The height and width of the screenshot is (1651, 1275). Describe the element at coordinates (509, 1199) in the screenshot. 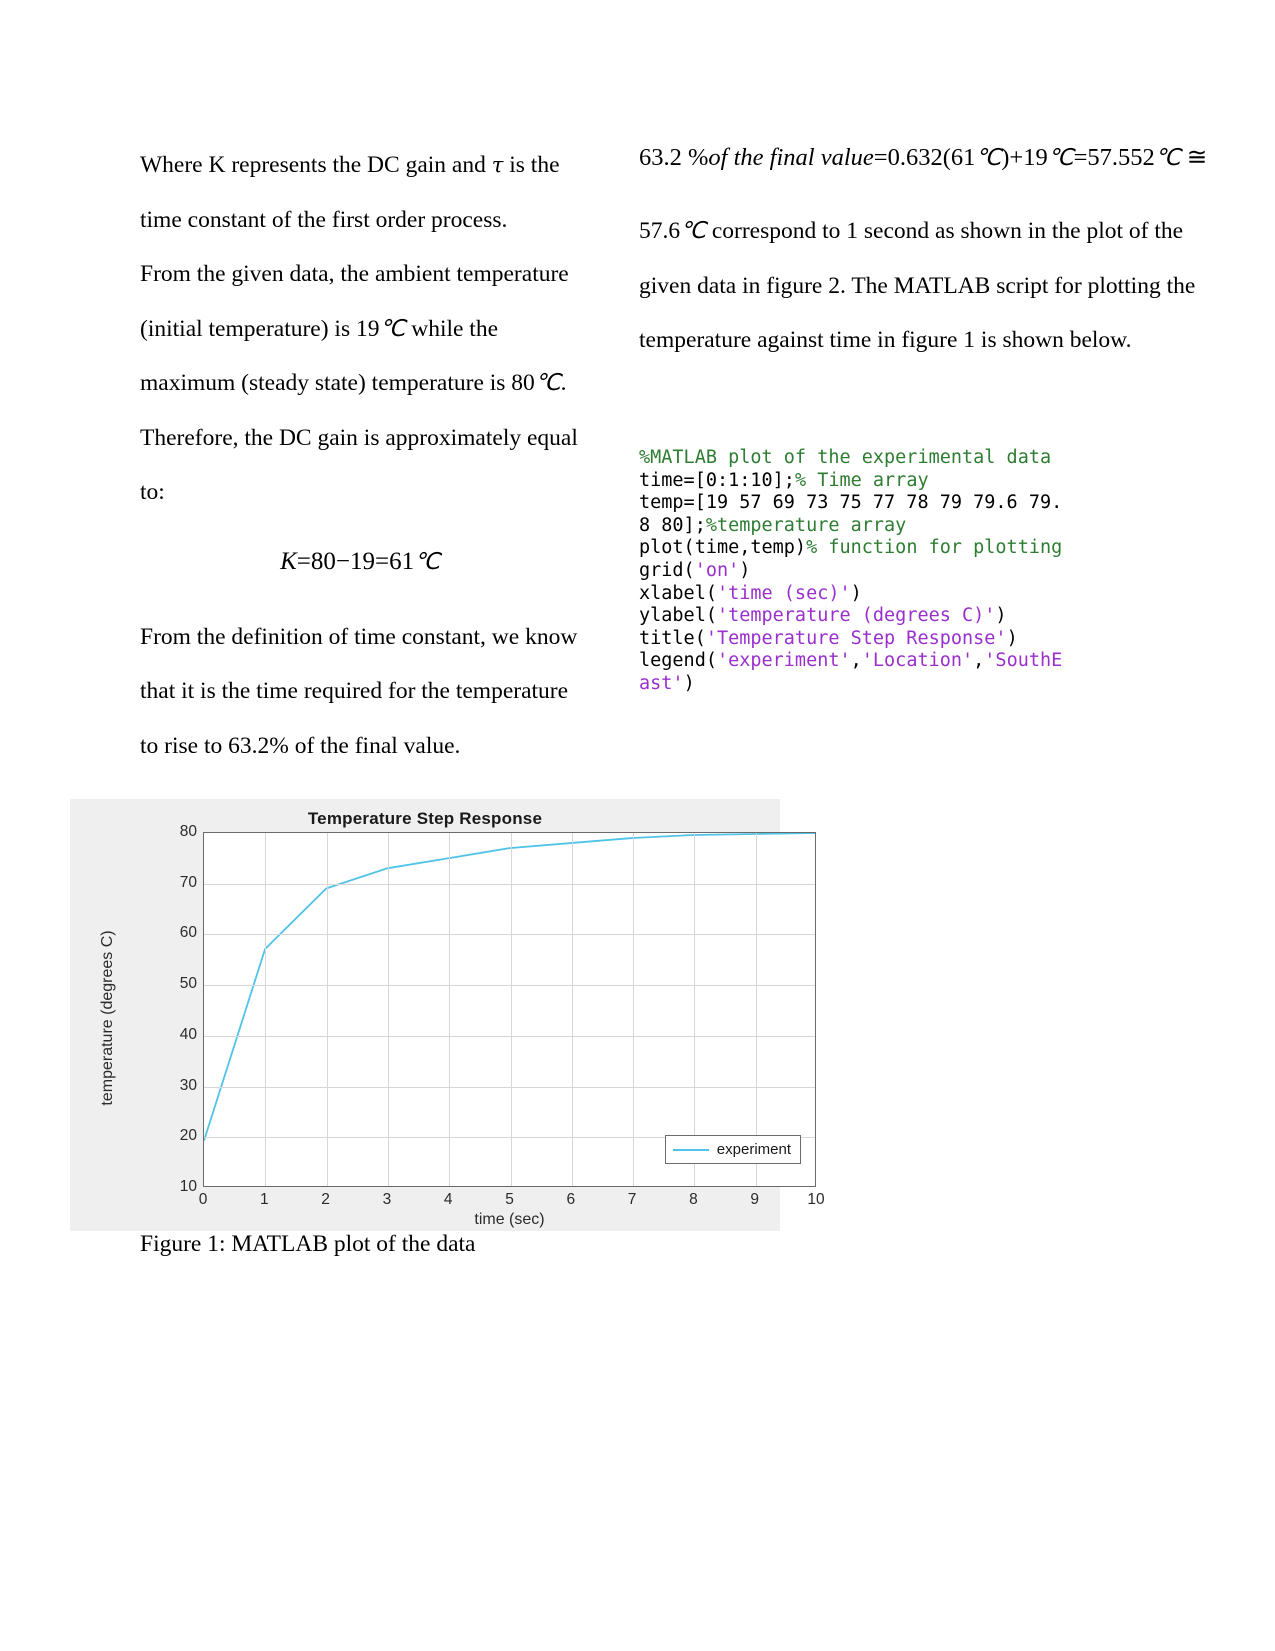

I see `chart-x-tick-label: 5` at that location.